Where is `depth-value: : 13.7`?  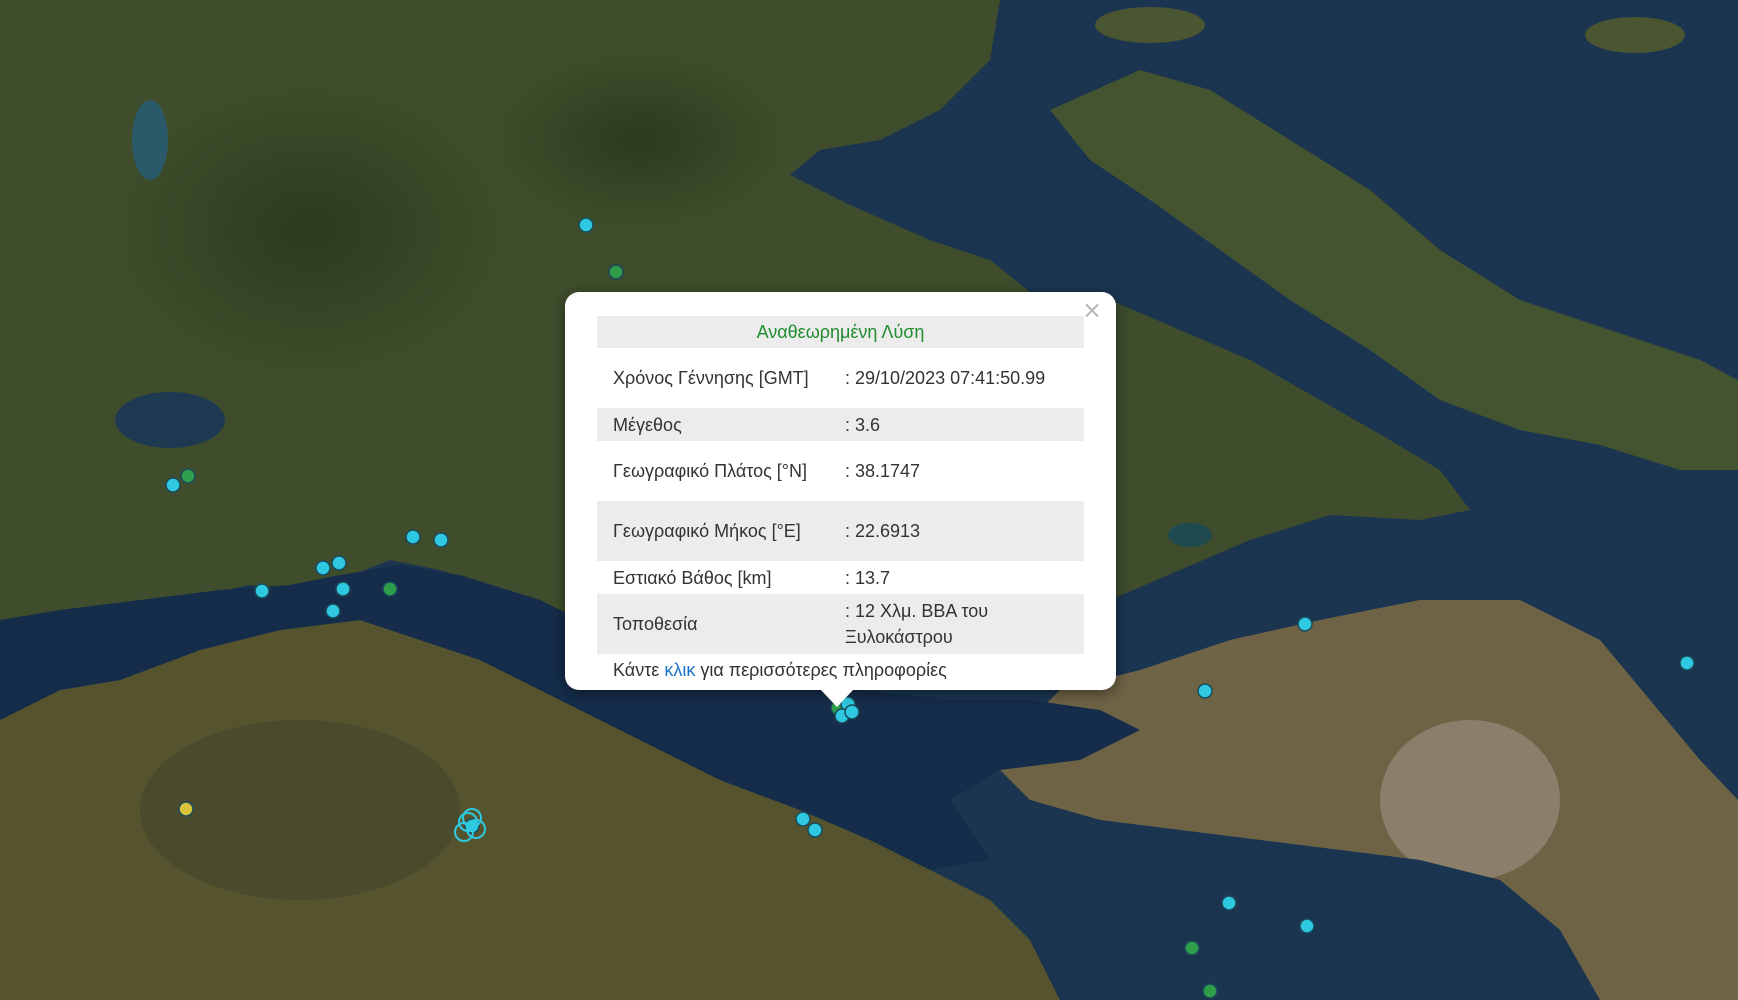
depth-value: : 13.7 is located at coordinates (868, 577).